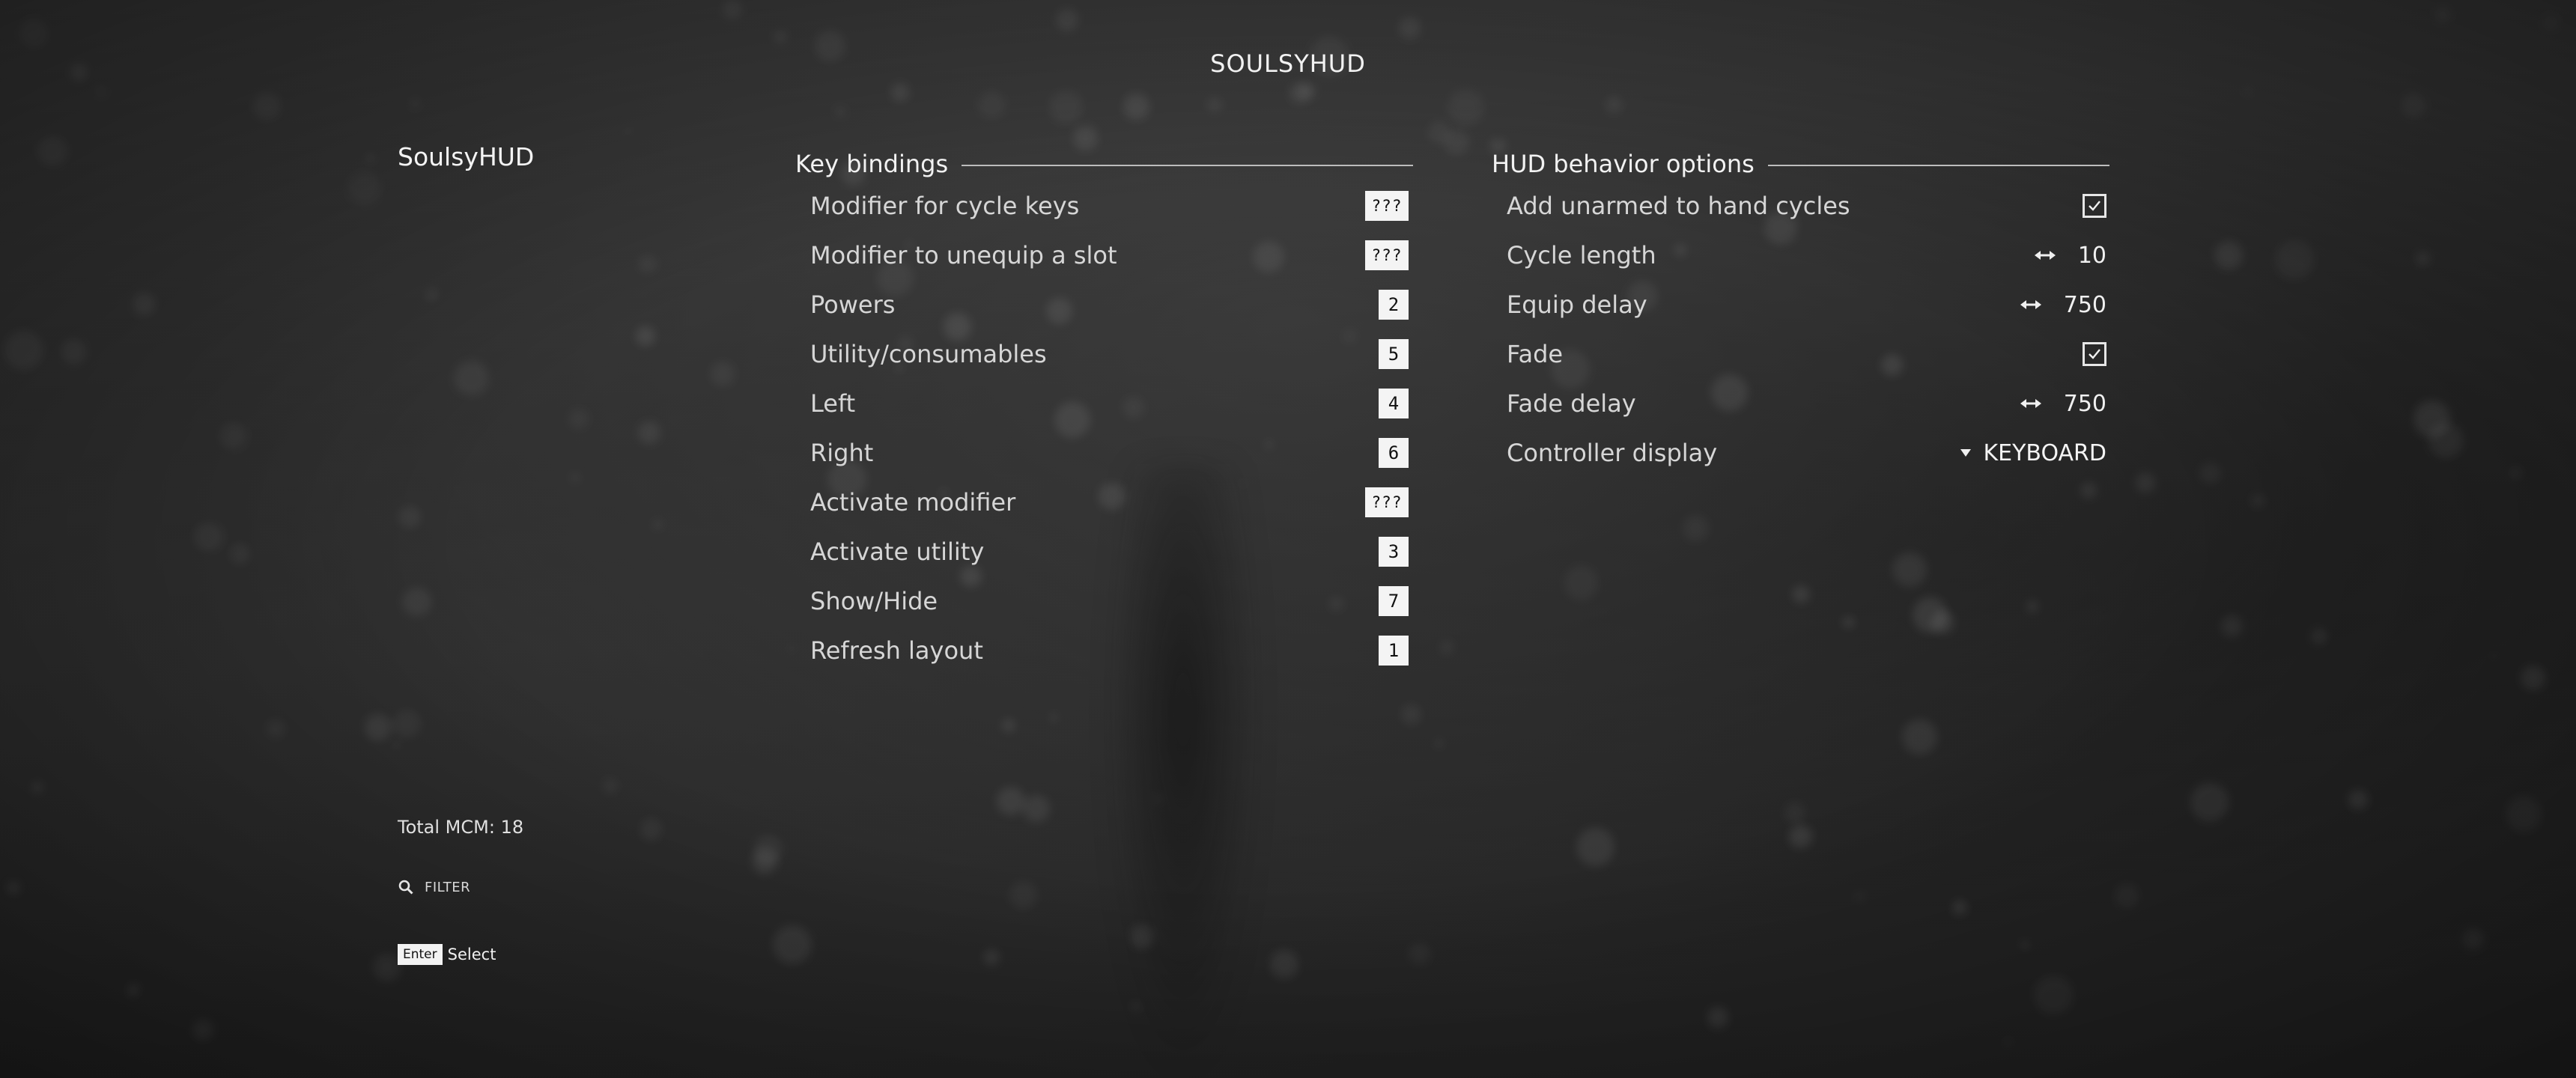 Image resolution: width=2576 pixels, height=1078 pixels. What do you see at coordinates (872, 164) in the screenshot?
I see `key-bindings-title: Key bindings` at bounding box center [872, 164].